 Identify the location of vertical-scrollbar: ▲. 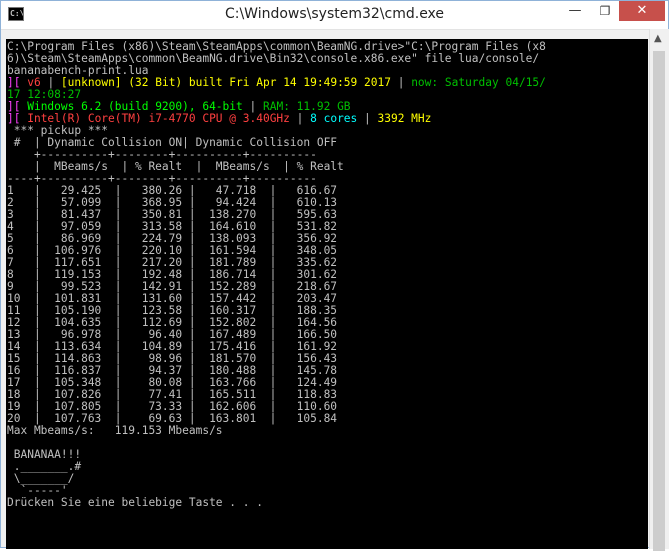
(659, 290).